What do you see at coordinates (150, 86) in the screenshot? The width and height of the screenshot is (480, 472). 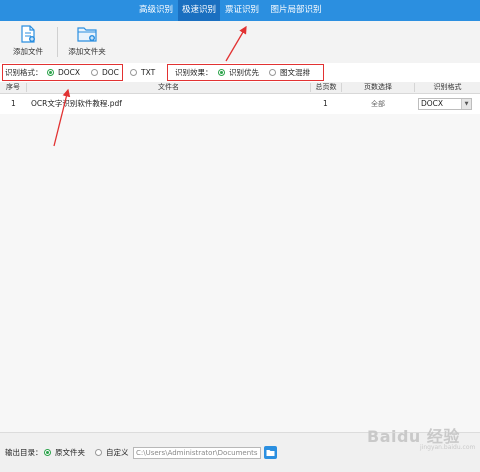 I see `annotation-arrows` at bounding box center [150, 86].